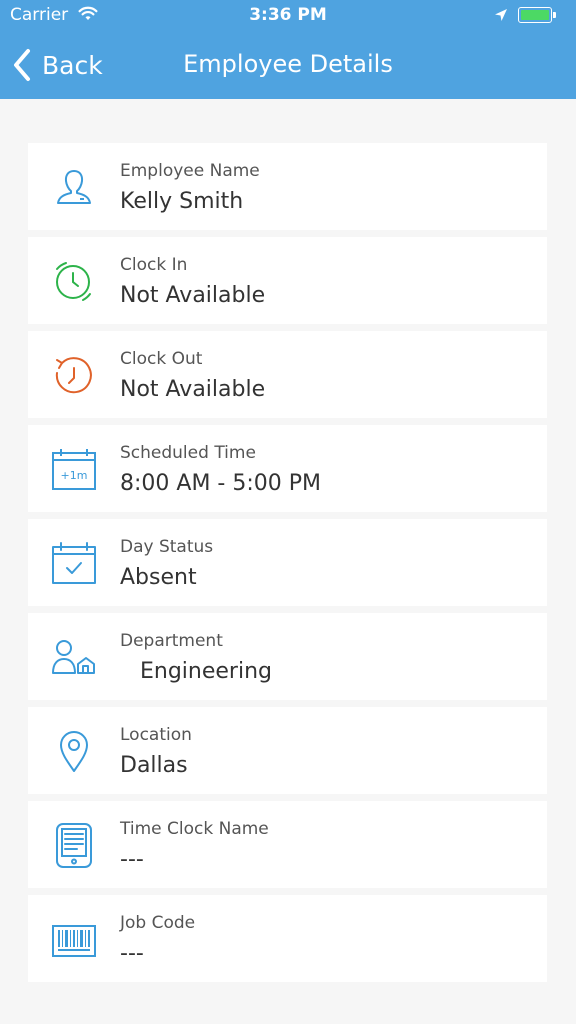  What do you see at coordinates (287, 468) in the screenshot?
I see `detail-row-scheduled-time: +1m Scheduled Time 8:00 AM - 5:00 PM` at bounding box center [287, 468].